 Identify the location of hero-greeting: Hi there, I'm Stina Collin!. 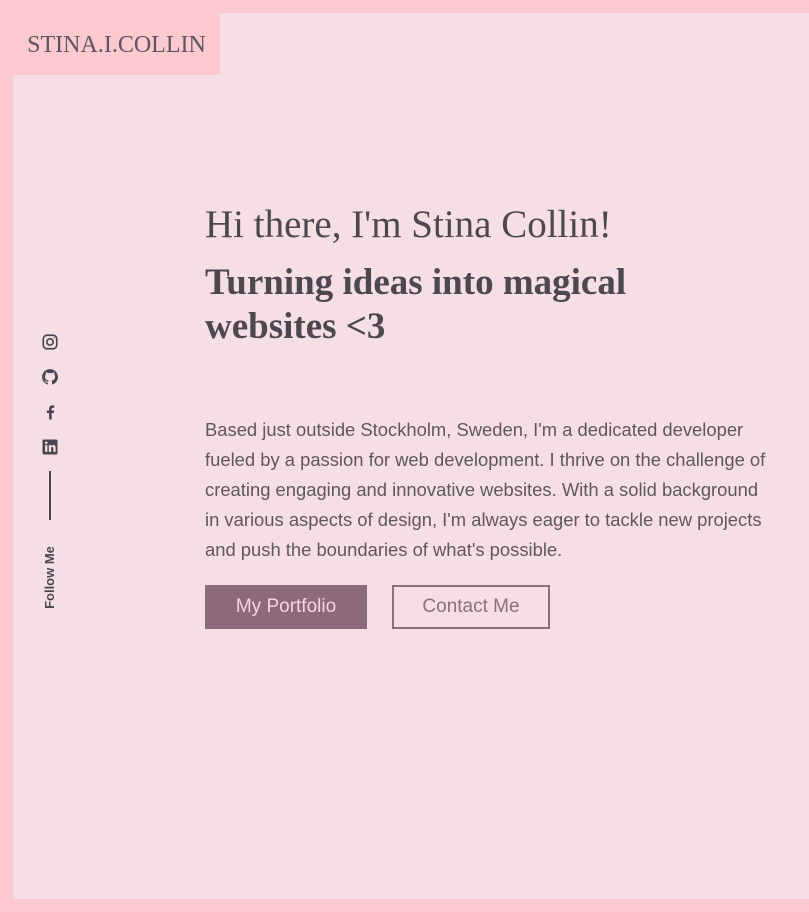
(408, 224).